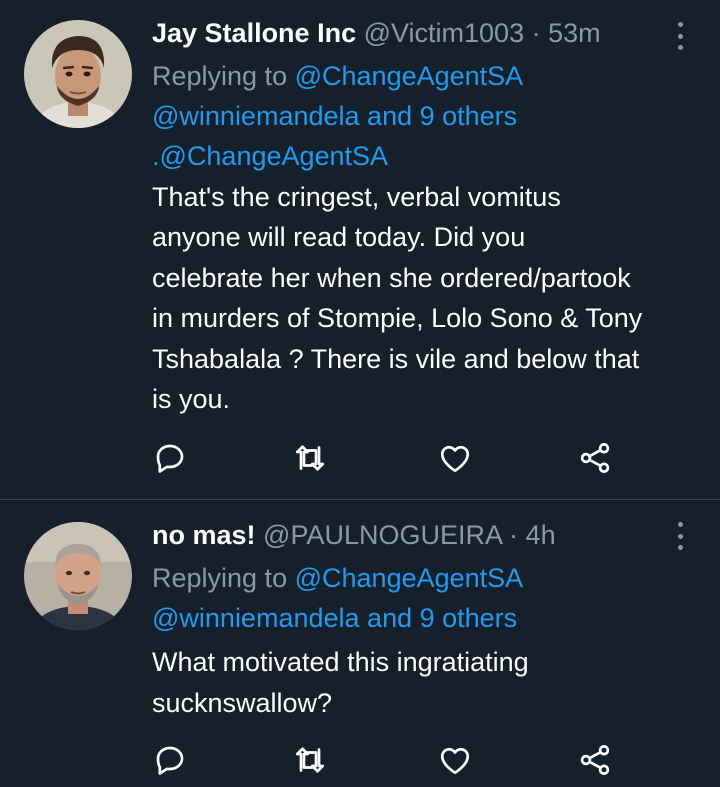  I want to click on tweet-line: What motivated this ingratiating, so click(340, 662).